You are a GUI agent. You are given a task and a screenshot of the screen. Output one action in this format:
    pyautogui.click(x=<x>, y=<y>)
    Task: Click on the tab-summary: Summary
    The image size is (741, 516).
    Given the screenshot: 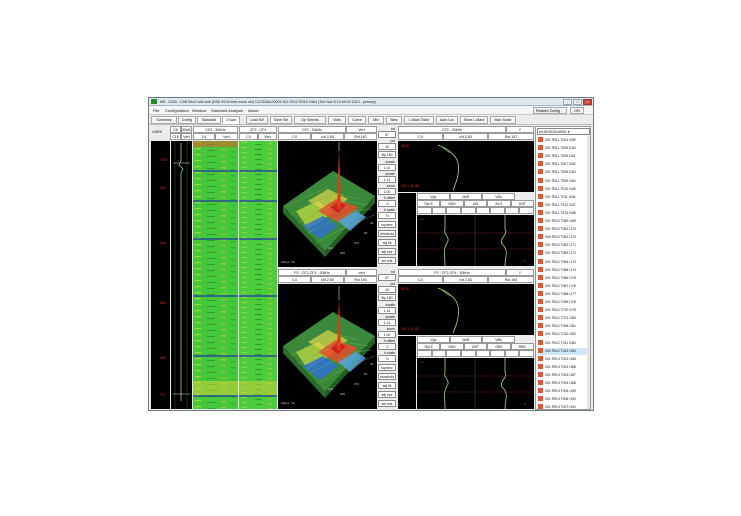 What is the action you would take?
    pyautogui.click(x=164, y=120)
    